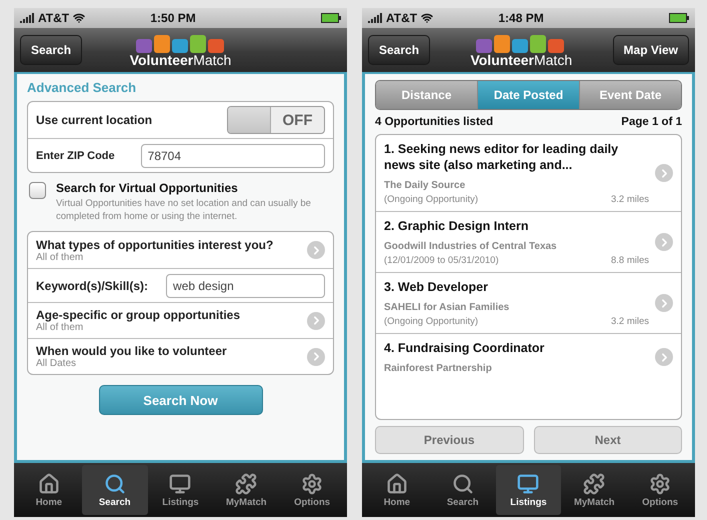 Image resolution: width=707 pixels, height=520 pixels. Describe the element at coordinates (184, 210) in the screenshot. I see `description: Virtual Opportunities have no set location and can usually be completed from home or using the internet.` at that location.